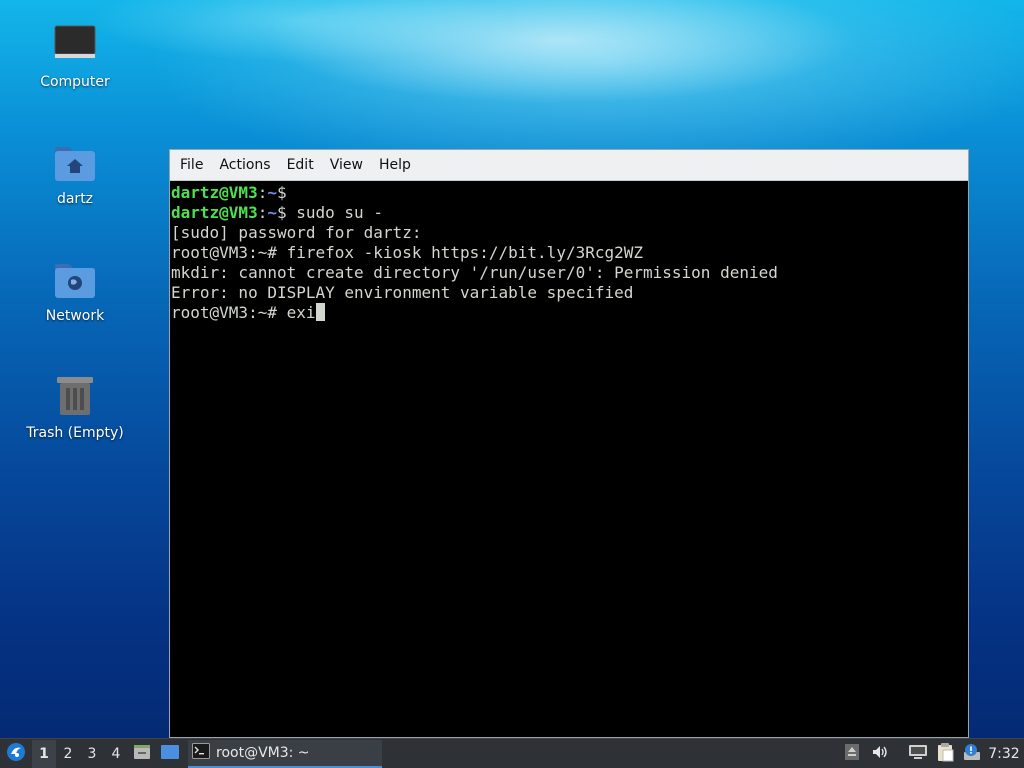 This screenshot has height=768, width=1024. I want to click on desktop-icon-label: dartz, so click(75, 199).